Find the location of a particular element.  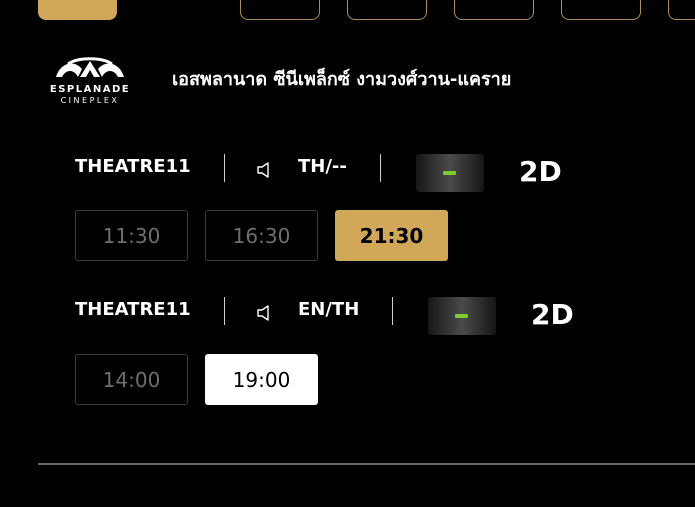

section-divider is located at coordinates (366, 464).